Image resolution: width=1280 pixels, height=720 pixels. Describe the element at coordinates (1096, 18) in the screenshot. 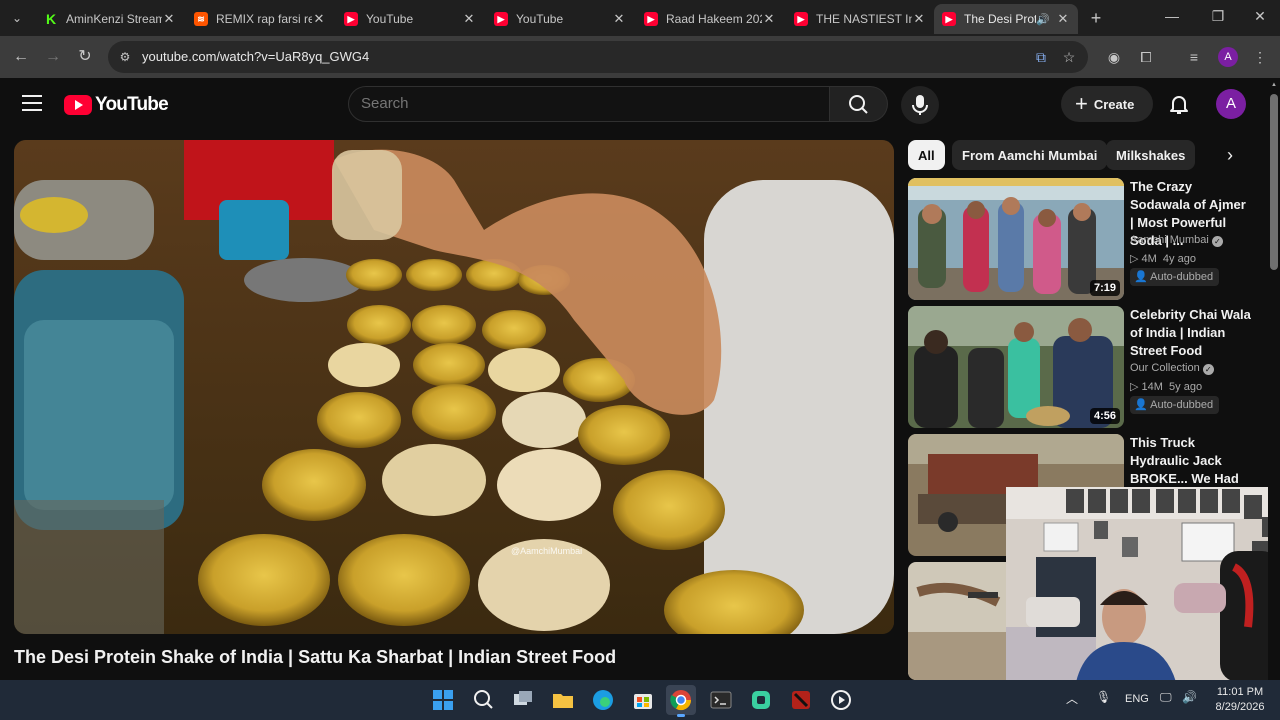

I see `new-tab-button: +` at that location.